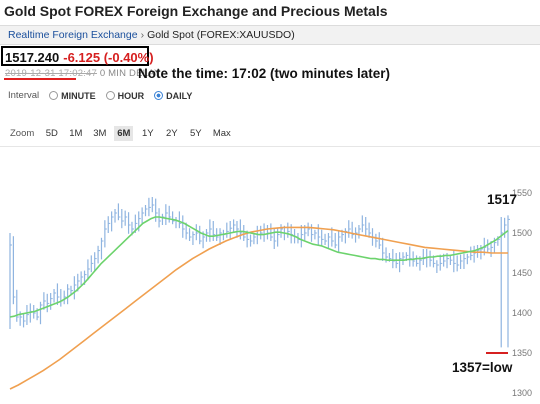 This screenshot has height=404, width=540. Describe the element at coordinates (522, 353) in the screenshot. I see `y-tick-label: 1350` at that location.